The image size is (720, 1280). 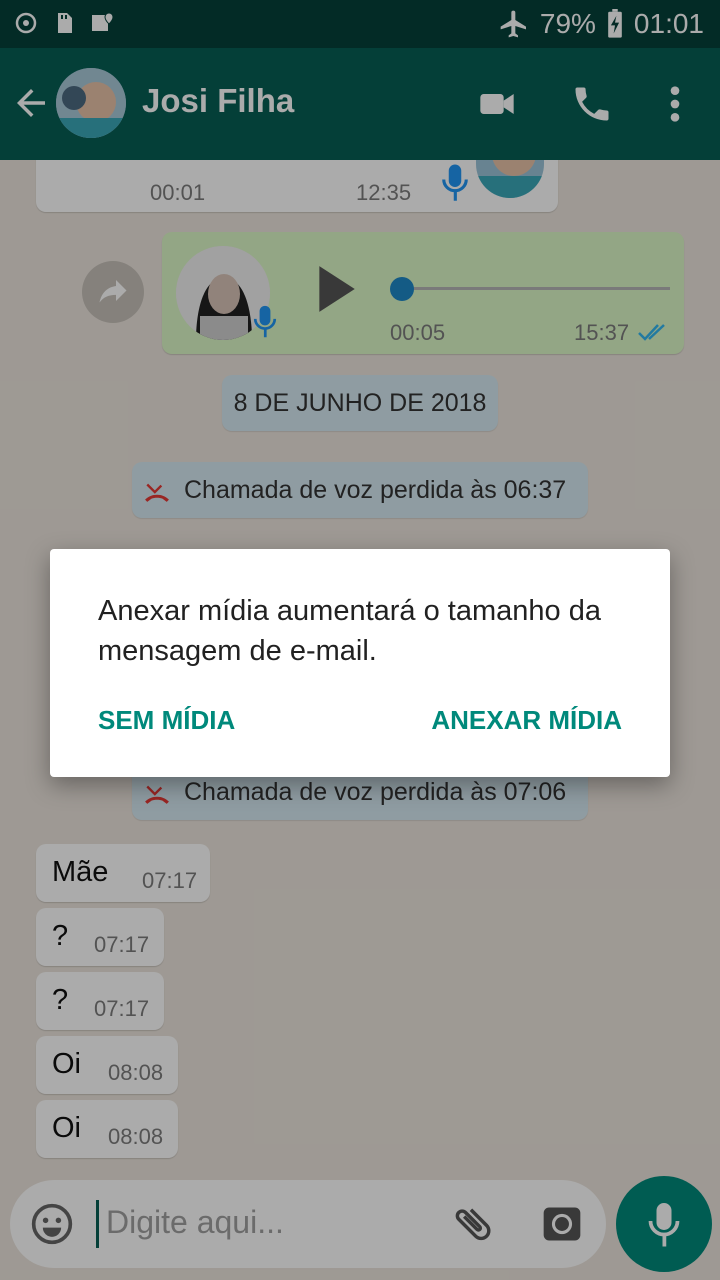 What do you see at coordinates (166, 720) in the screenshot?
I see `no-media-button: SEM MÍDIA` at bounding box center [166, 720].